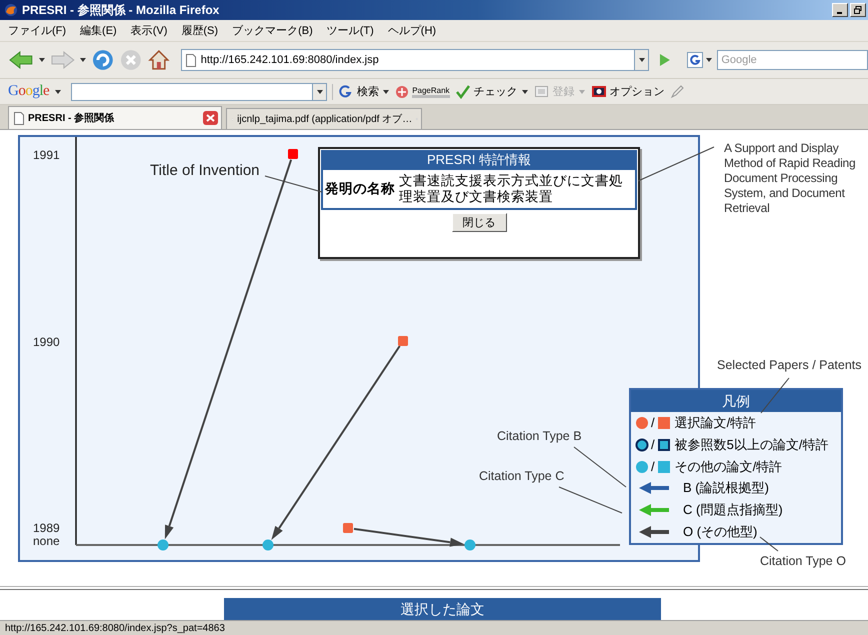 The image size is (868, 635). I want to click on window-icon, so click(542, 91).